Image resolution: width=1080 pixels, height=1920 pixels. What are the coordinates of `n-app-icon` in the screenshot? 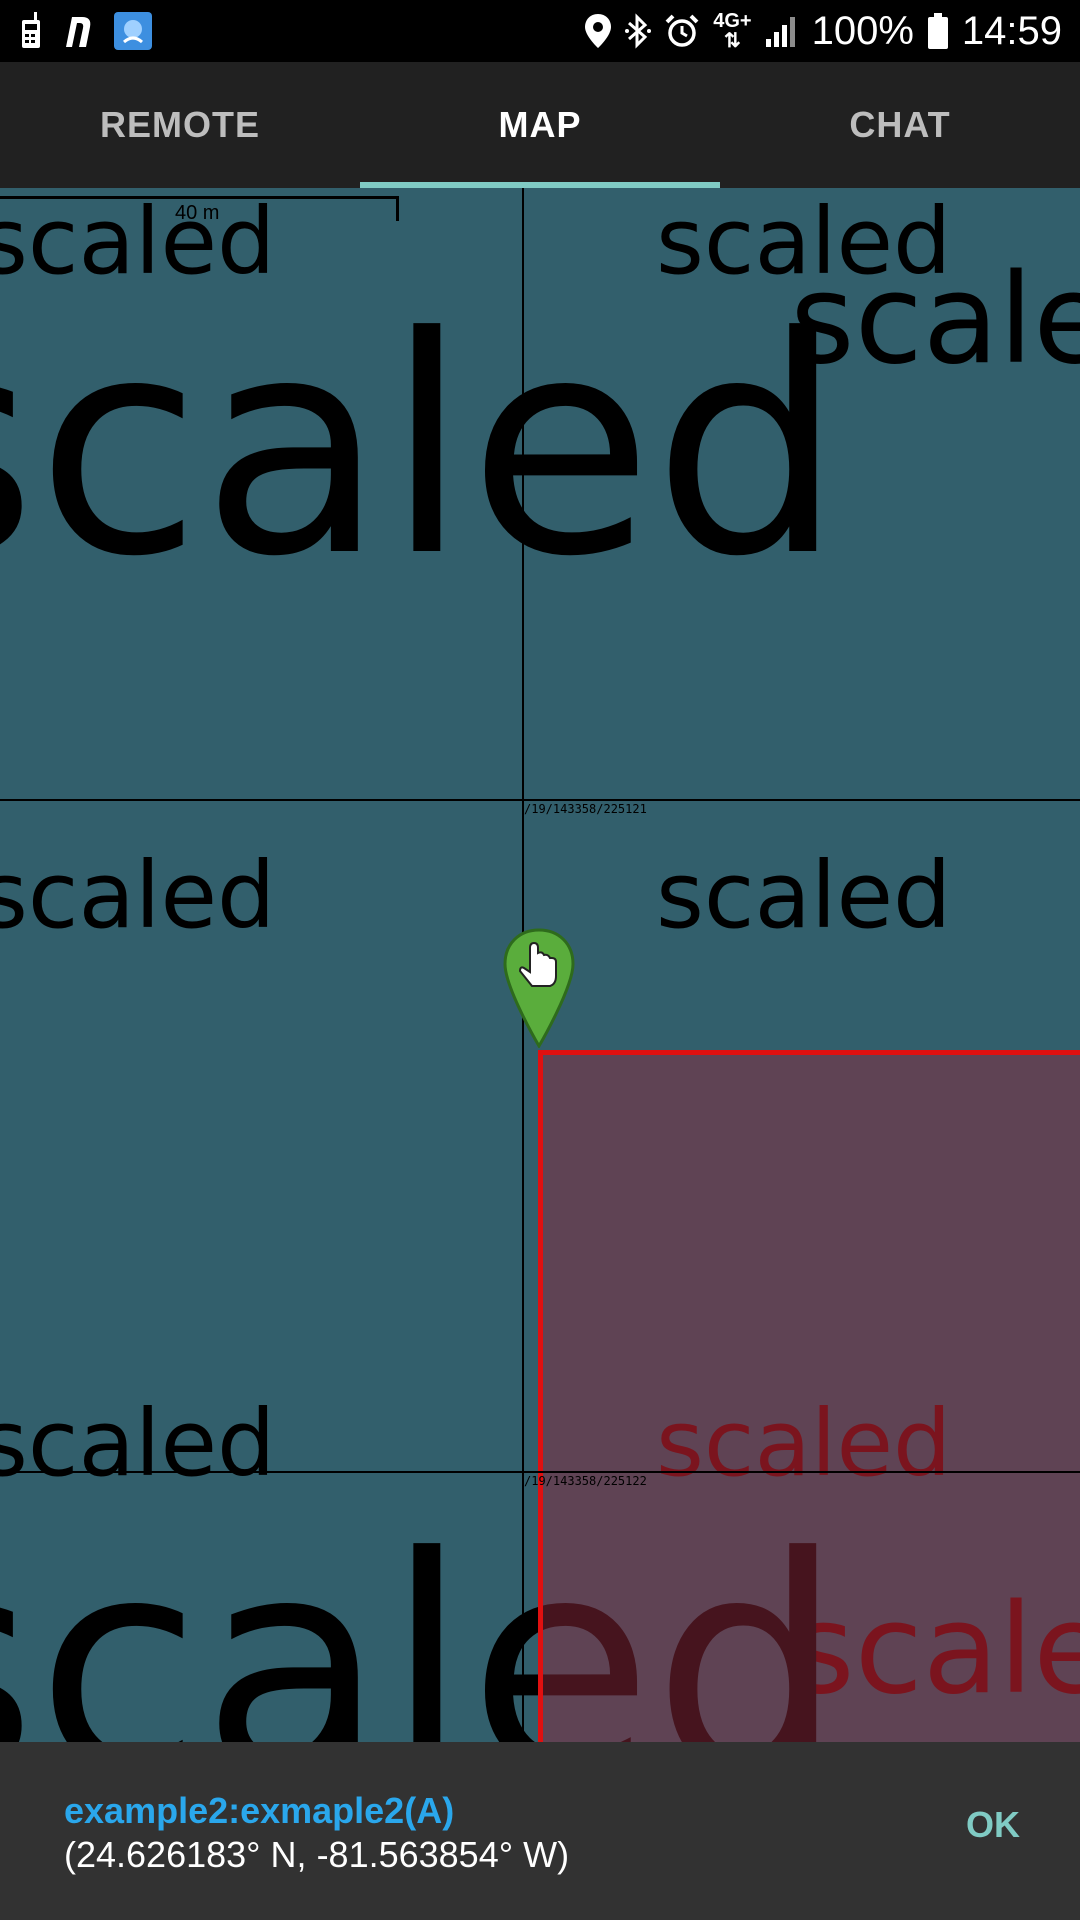 It's located at (78, 31).